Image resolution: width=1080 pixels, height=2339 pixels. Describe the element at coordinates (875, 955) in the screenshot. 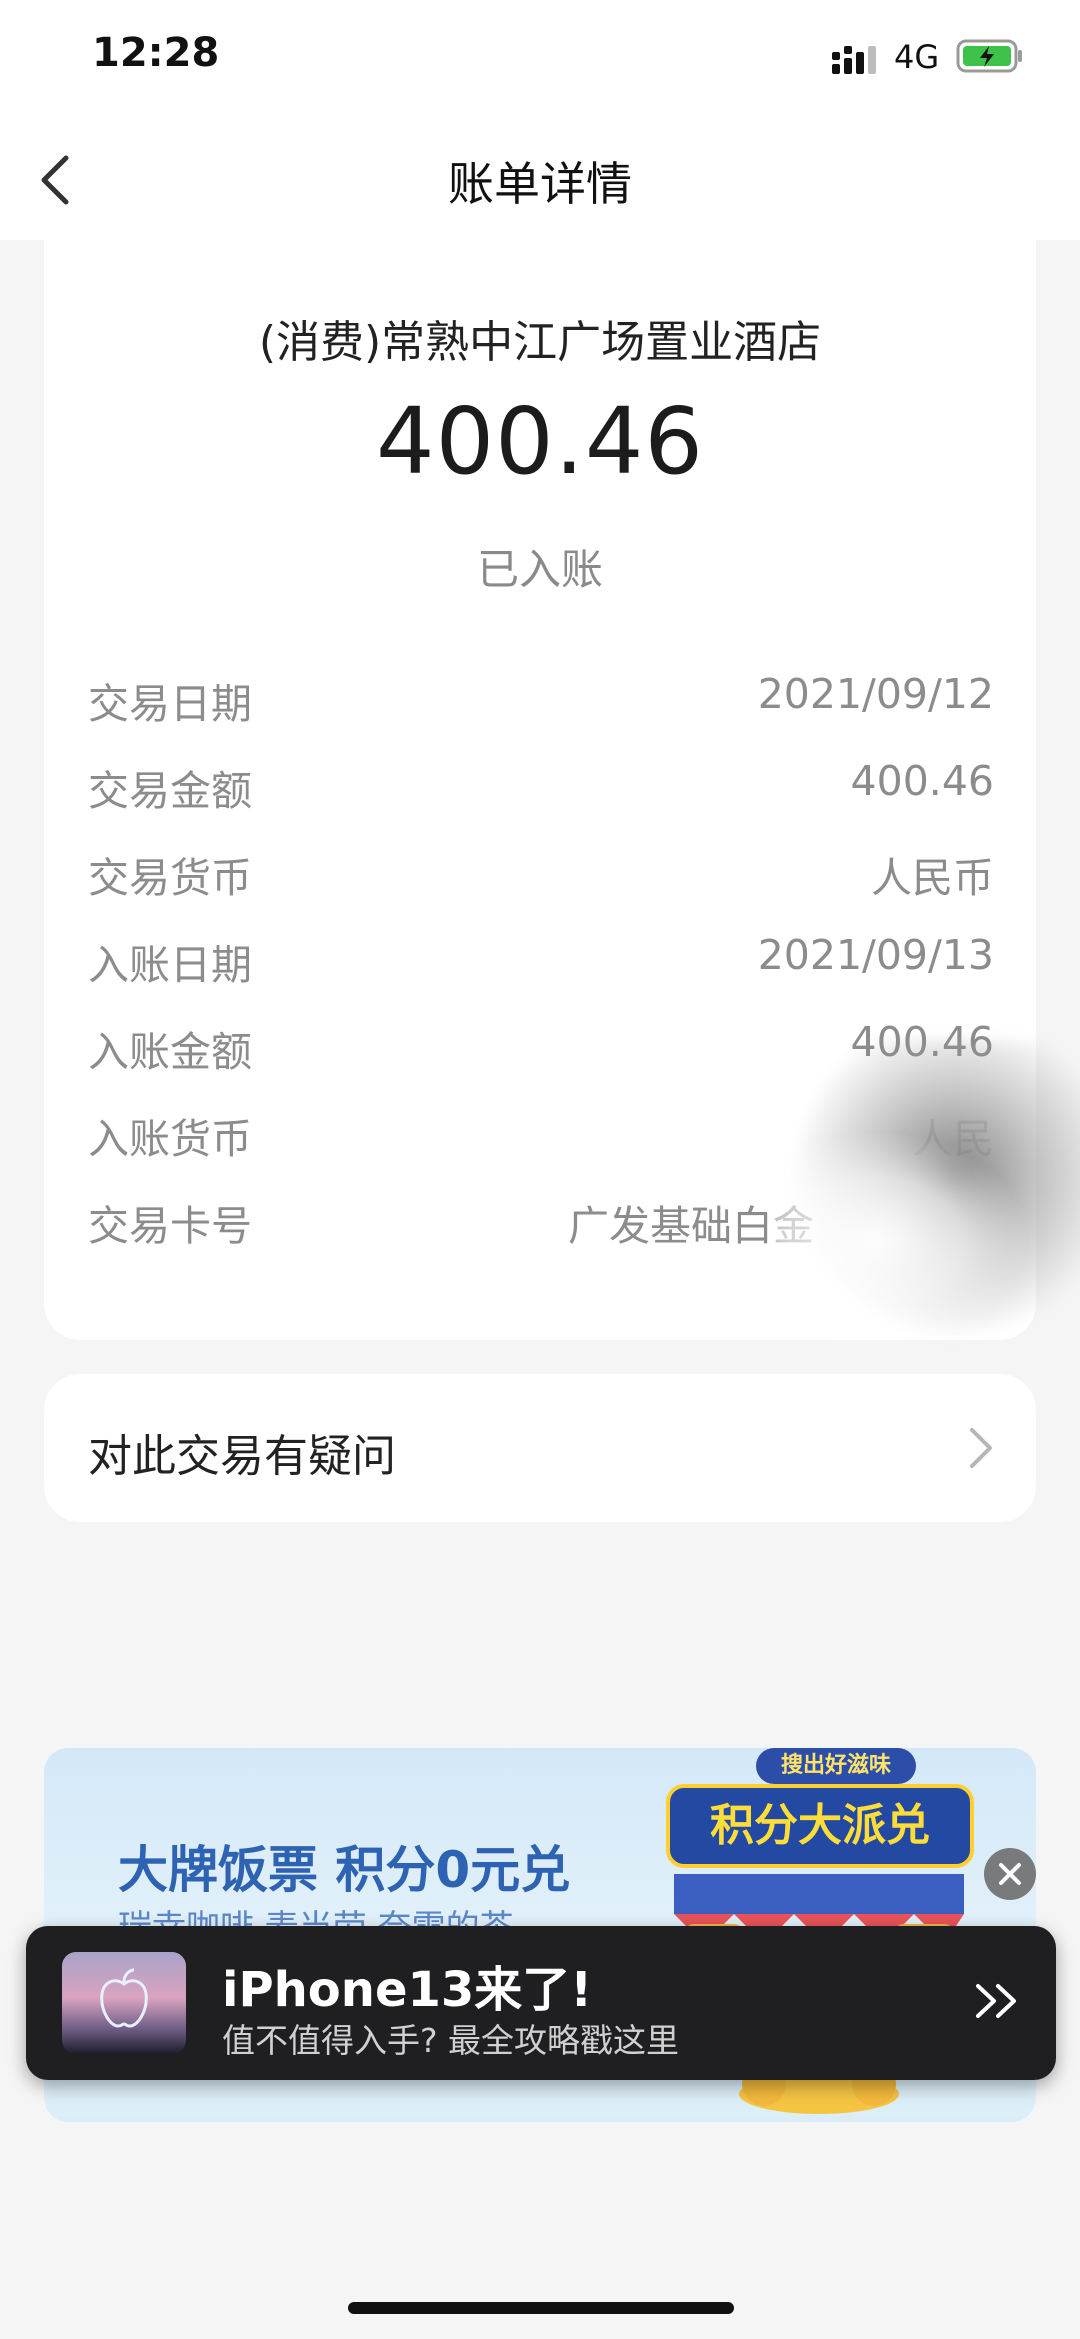

I see `row-value: 2021/09/13` at that location.